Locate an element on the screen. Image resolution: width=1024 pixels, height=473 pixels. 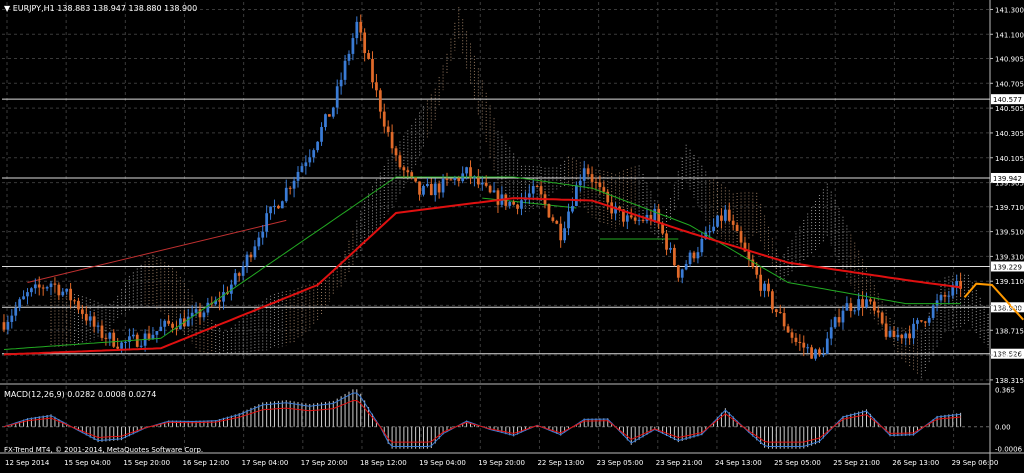
macd-tick-label: 0.00 is located at coordinates (1003, 428).